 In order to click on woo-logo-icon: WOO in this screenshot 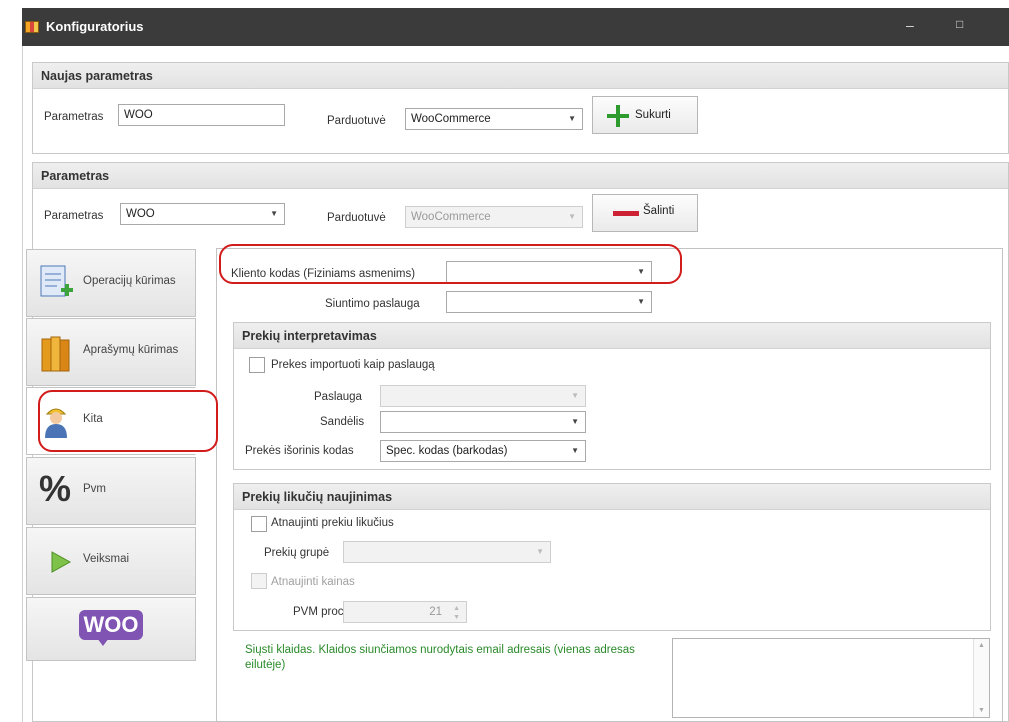, I will do `click(111, 625)`.